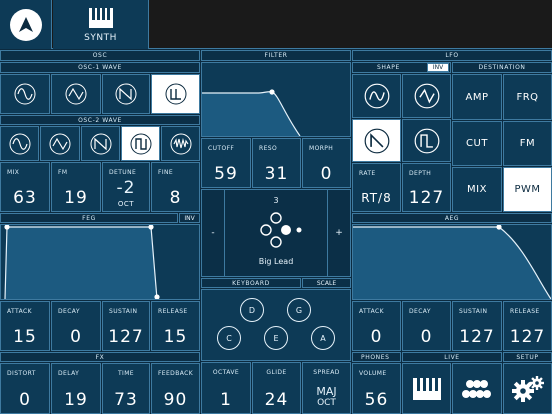 This screenshot has width=552, height=414. What do you see at coordinates (100, 67) in the screenshot?
I see `osc1-wave-header: OSC-1 WAVE` at bounding box center [100, 67].